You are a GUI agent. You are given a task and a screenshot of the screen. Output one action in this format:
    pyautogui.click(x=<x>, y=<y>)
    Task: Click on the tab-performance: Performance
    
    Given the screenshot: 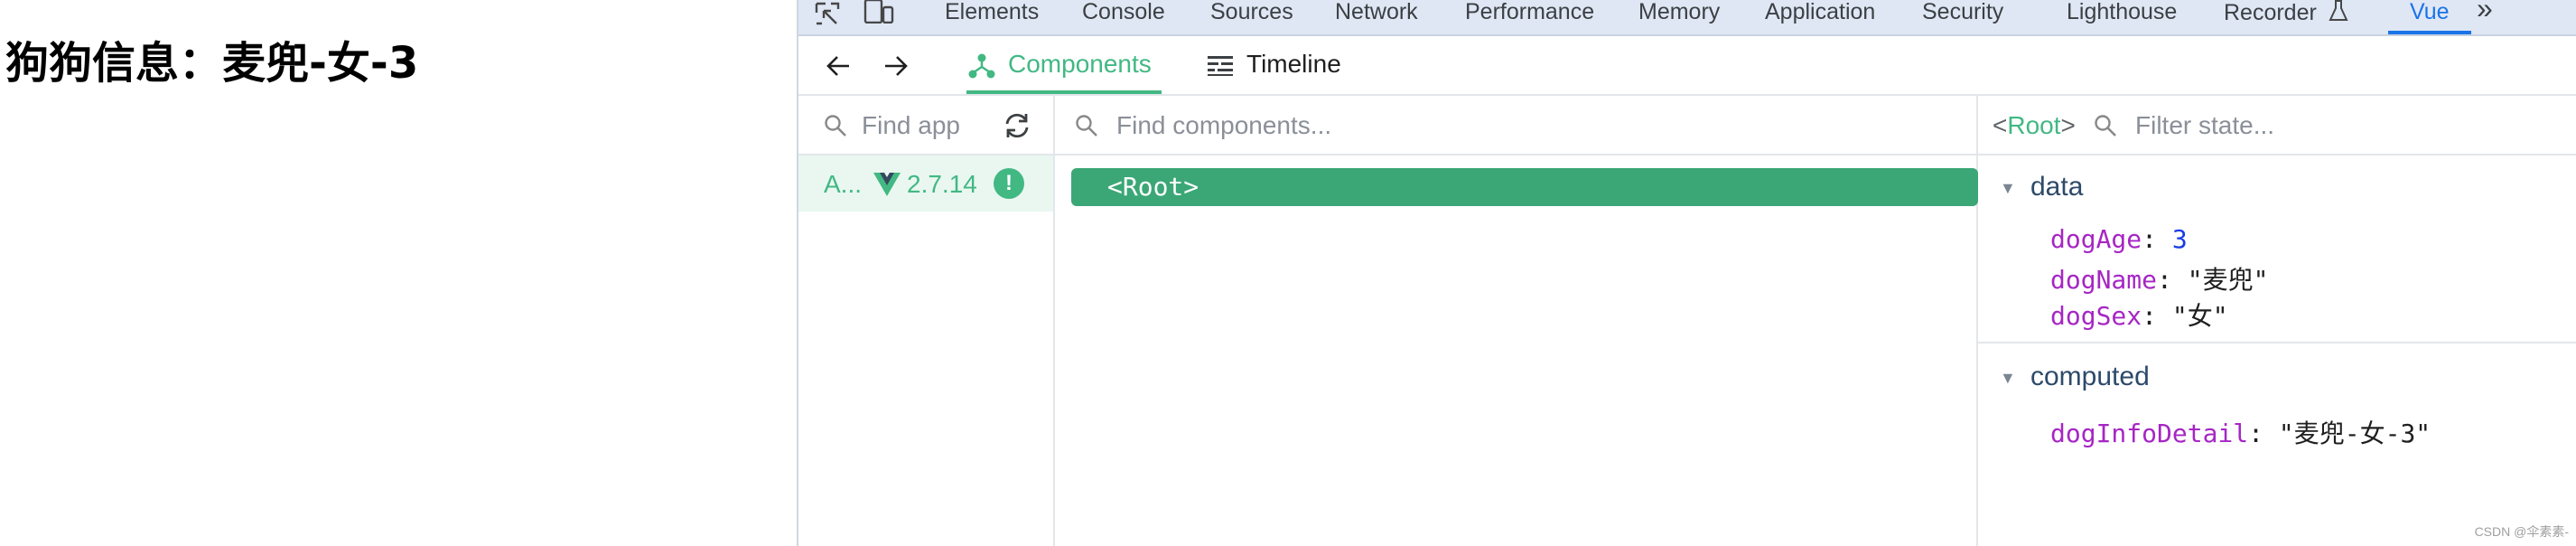 What is the action you would take?
    pyautogui.click(x=1529, y=13)
    